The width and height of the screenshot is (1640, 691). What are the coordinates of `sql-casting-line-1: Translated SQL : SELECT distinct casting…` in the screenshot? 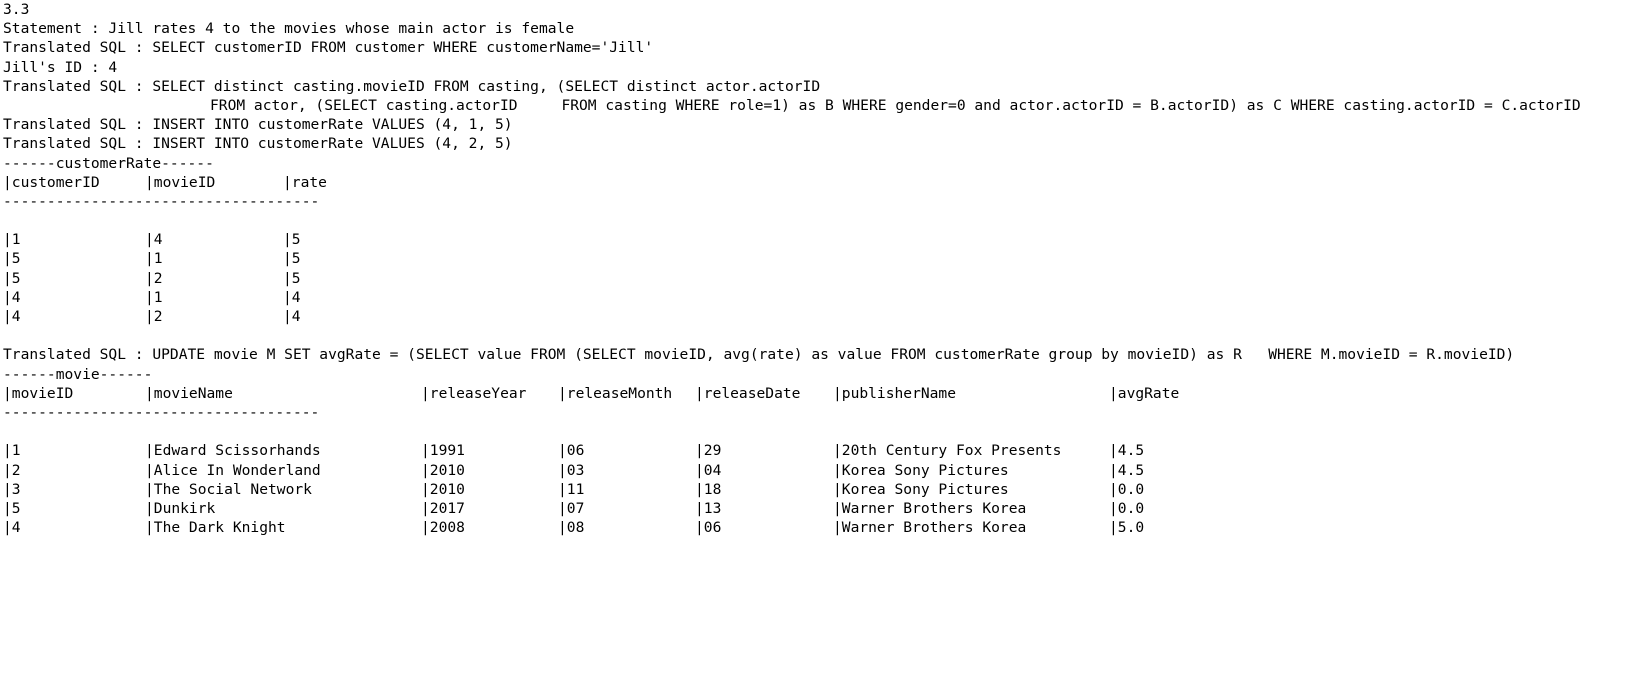 It's located at (412, 86).